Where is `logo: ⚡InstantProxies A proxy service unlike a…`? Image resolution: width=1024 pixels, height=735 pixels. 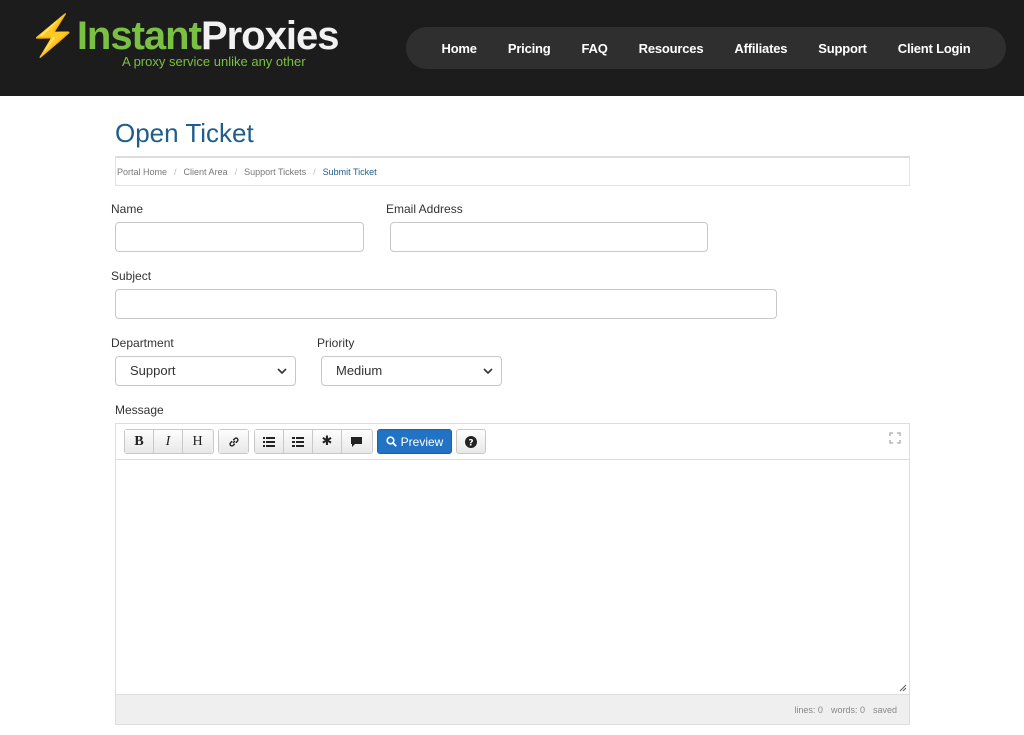 logo: ⚡InstantProxies A proxy service unlike a… is located at coordinates (183, 45).